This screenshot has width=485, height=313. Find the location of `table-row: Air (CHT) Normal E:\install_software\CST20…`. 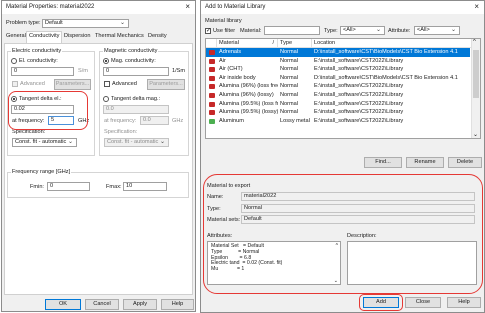

table-row: Air (CHT) Normal E:\install_software\CST20… is located at coordinates (338, 69).